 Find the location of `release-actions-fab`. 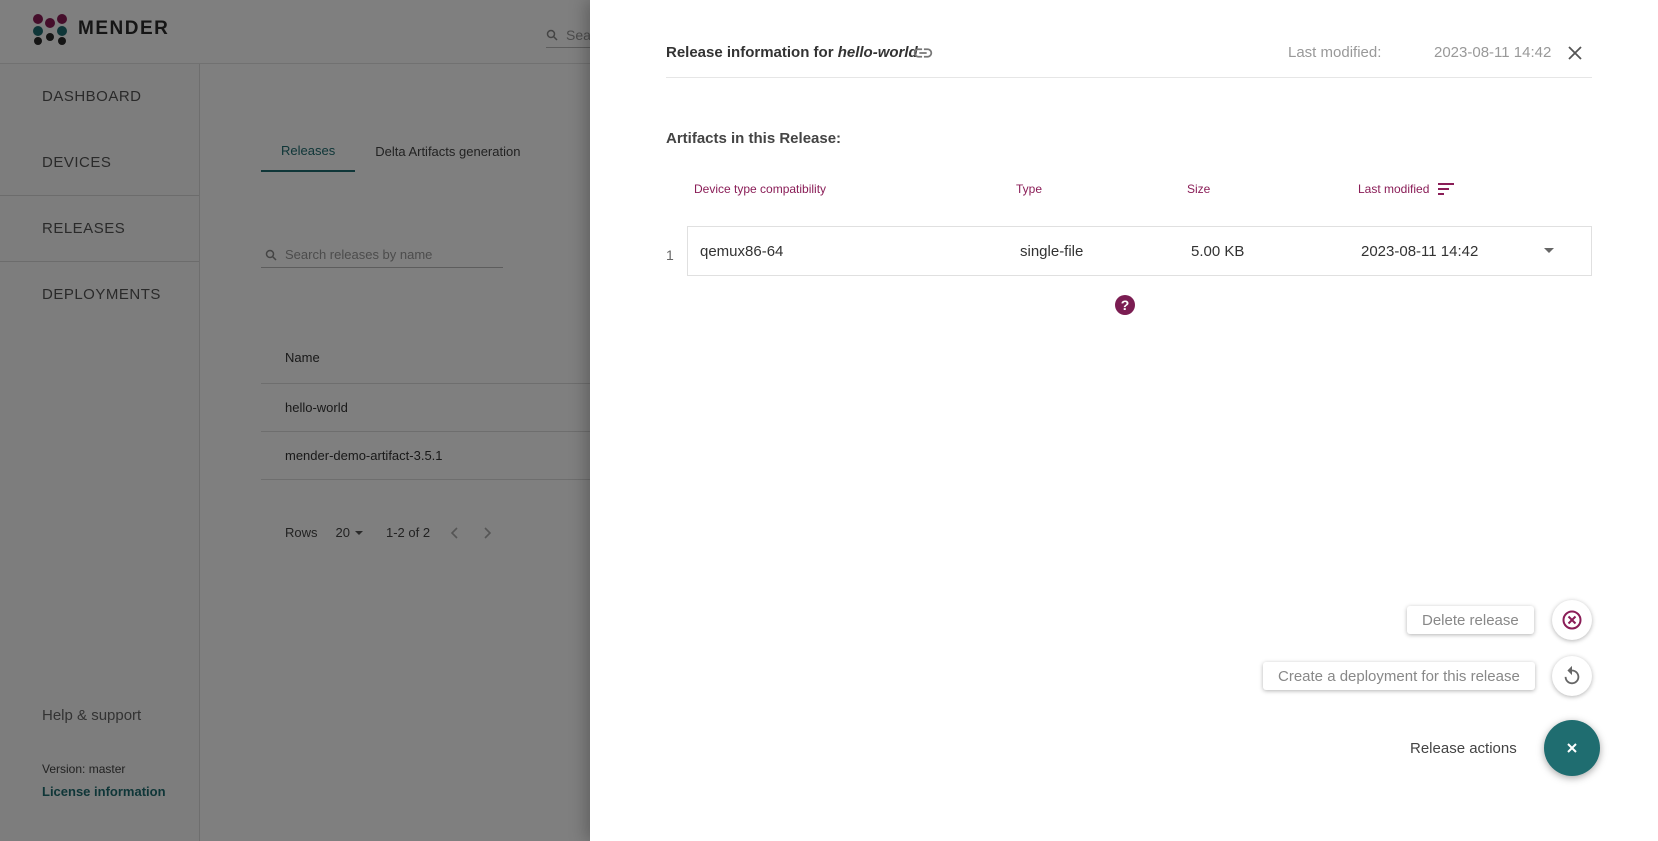

release-actions-fab is located at coordinates (1572, 748).